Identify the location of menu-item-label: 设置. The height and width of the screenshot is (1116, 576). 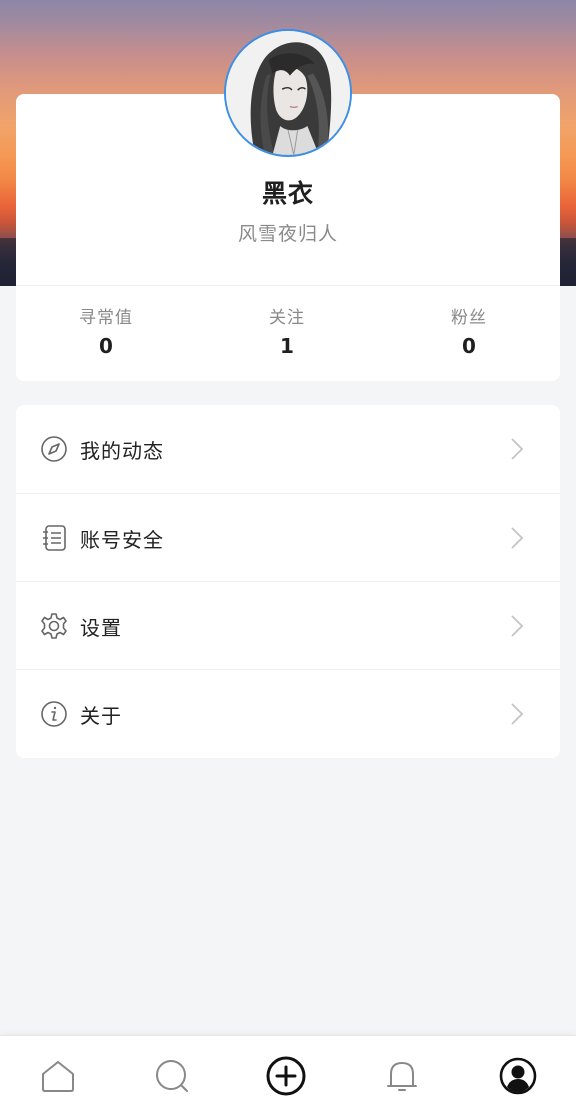
(101, 627).